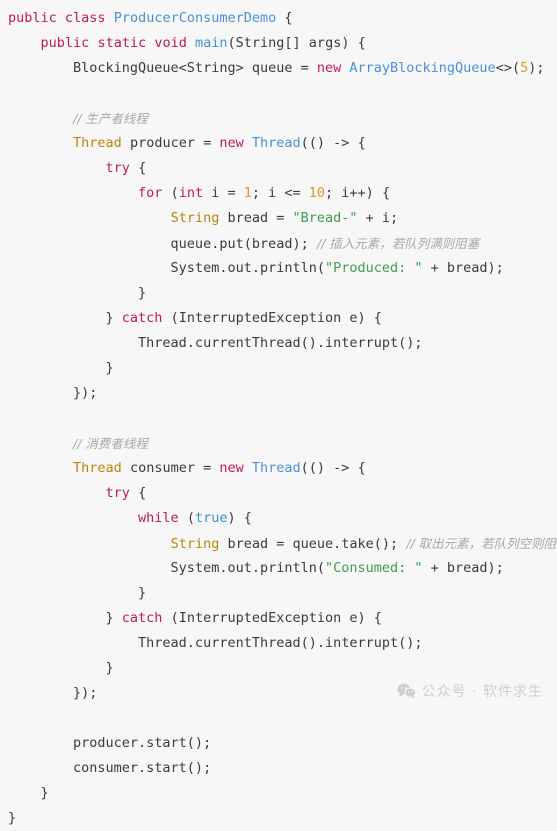  Describe the element at coordinates (422, 68) in the screenshot. I see `code-token-type: ArrayBlockingQueue` at that location.